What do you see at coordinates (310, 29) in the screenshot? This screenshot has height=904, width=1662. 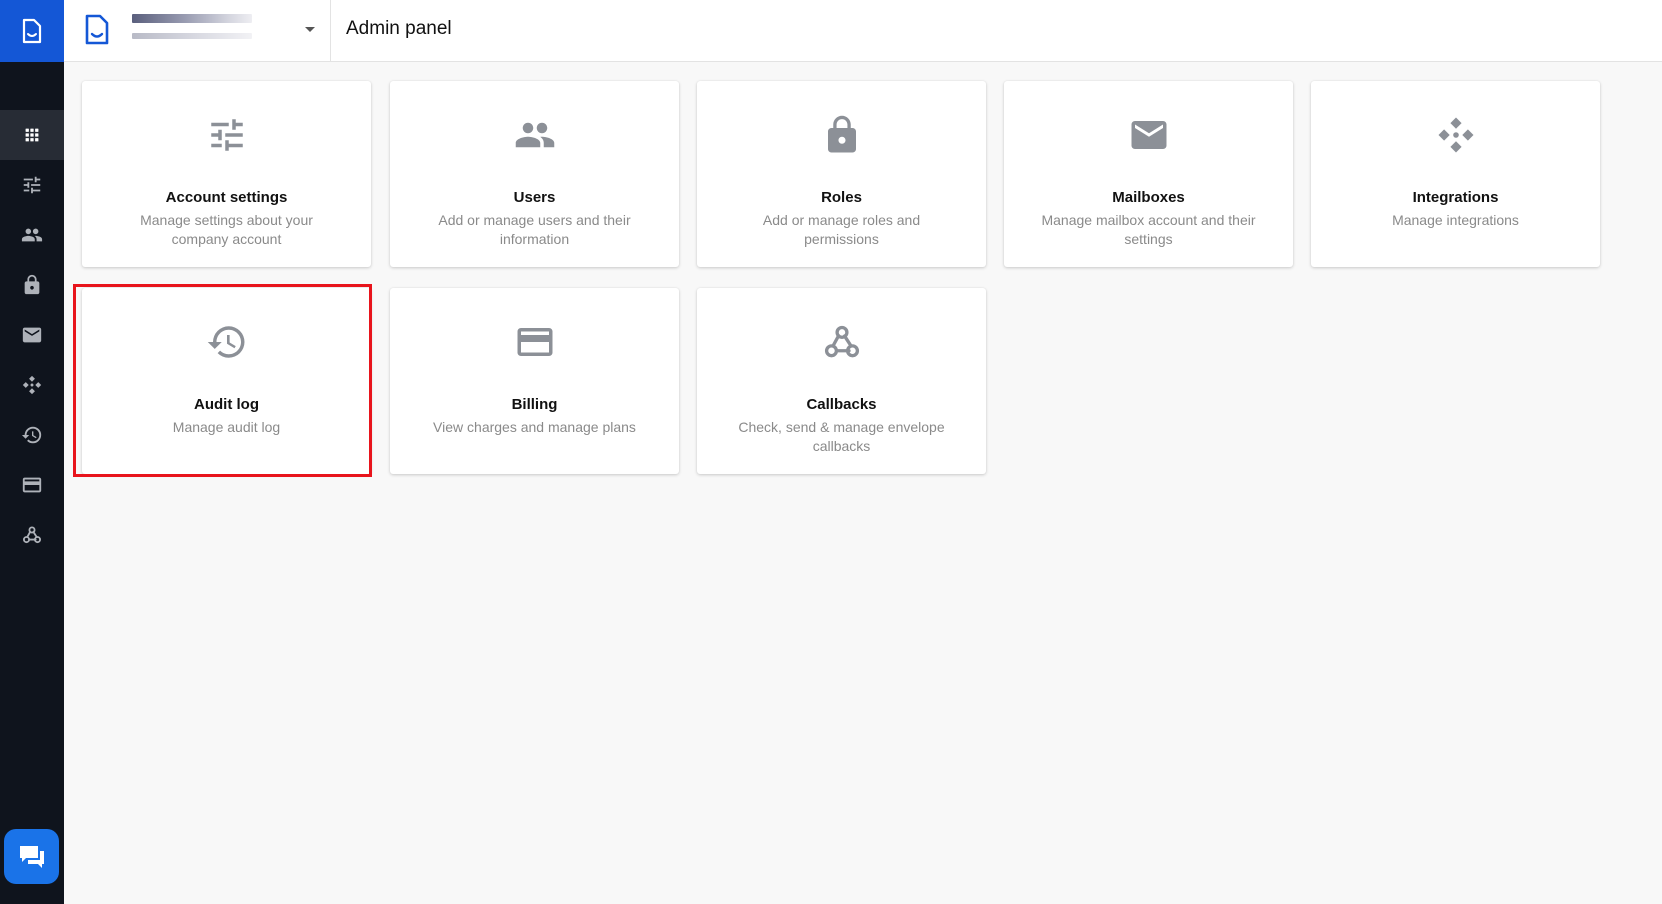 I see `caret-down-icon` at bounding box center [310, 29].